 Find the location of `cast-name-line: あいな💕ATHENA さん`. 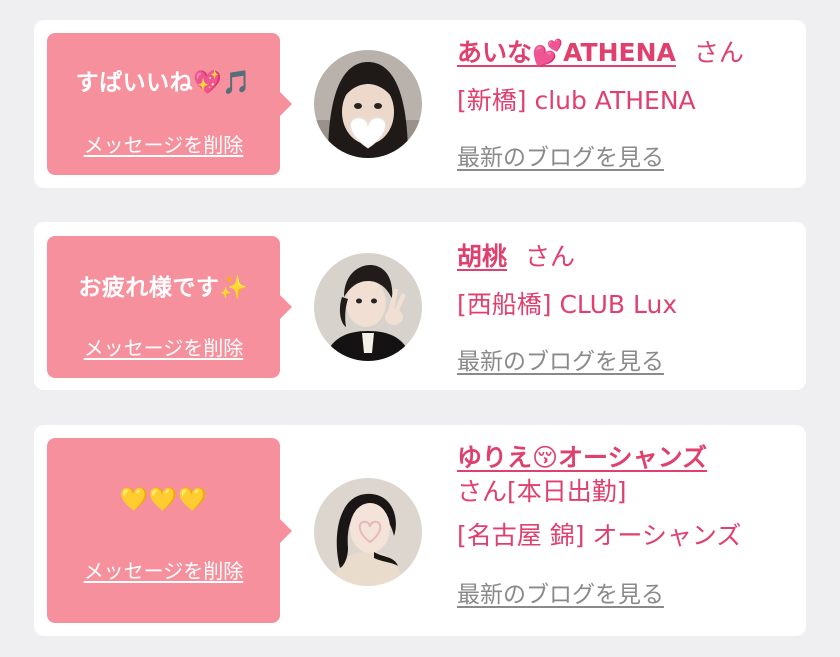

cast-name-line: あいな💕ATHENA さん is located at coordinates (622, 53).